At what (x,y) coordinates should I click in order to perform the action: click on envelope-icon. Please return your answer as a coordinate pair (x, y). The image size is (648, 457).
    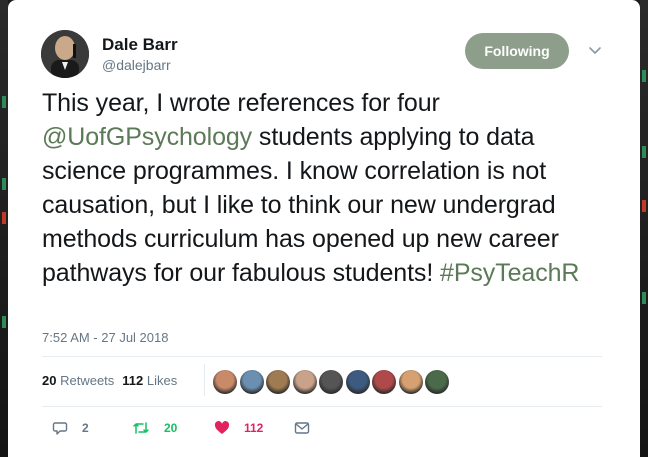
    Looking at the image, I should click on (302, 428).